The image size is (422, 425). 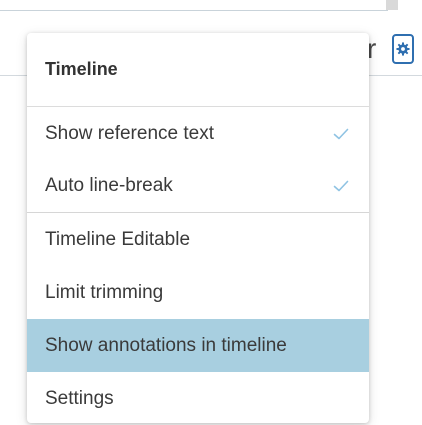 What do you see at coordinates (198, 397) in the screenshot?
I see `menu-item-settings: Settings` at bounding box center [198, 397].